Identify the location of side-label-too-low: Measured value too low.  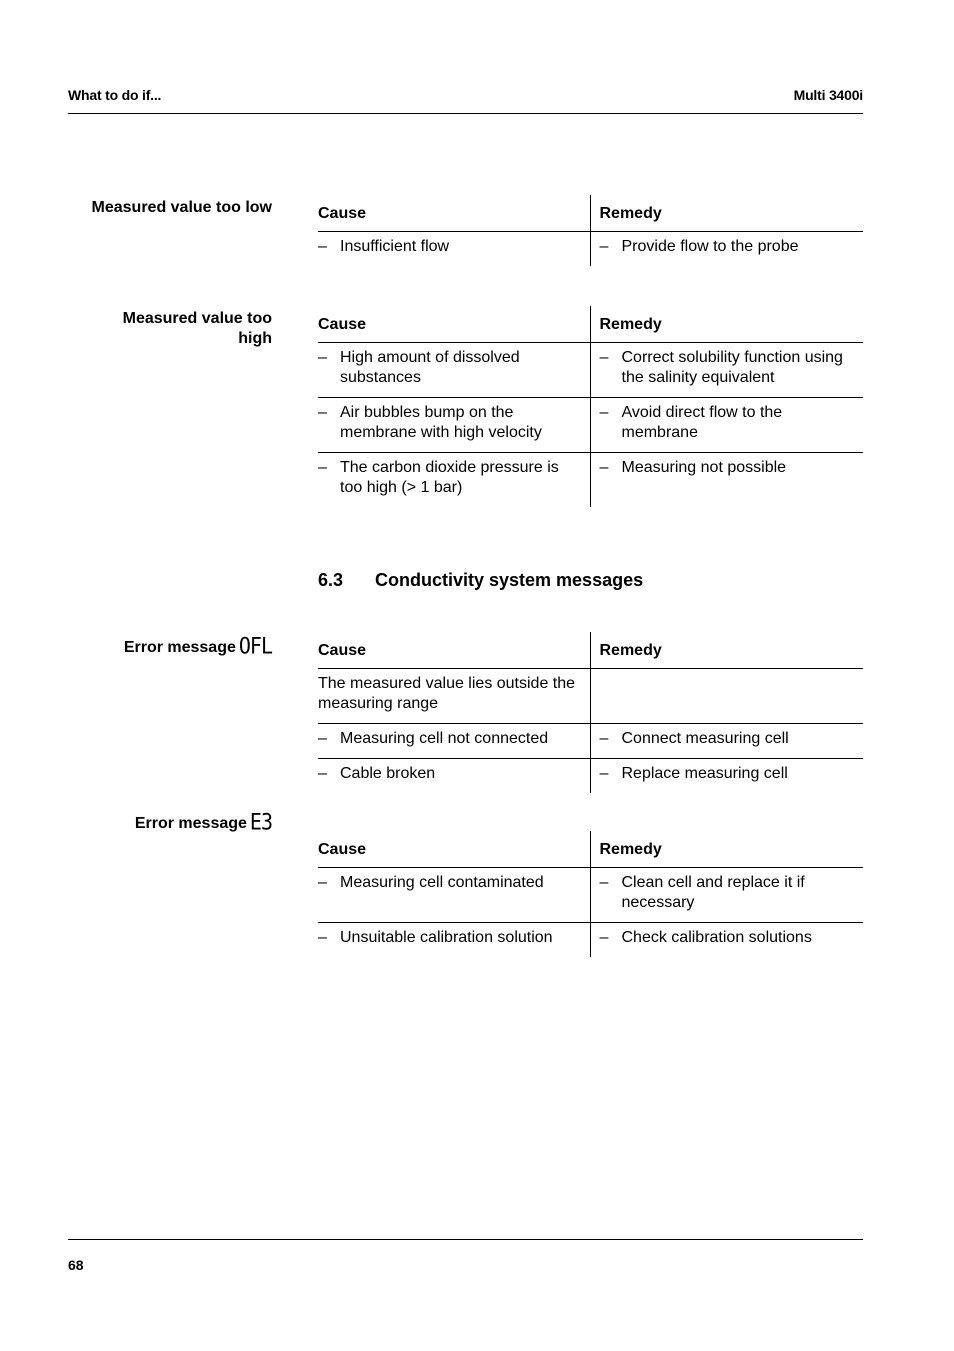
(181, 207).